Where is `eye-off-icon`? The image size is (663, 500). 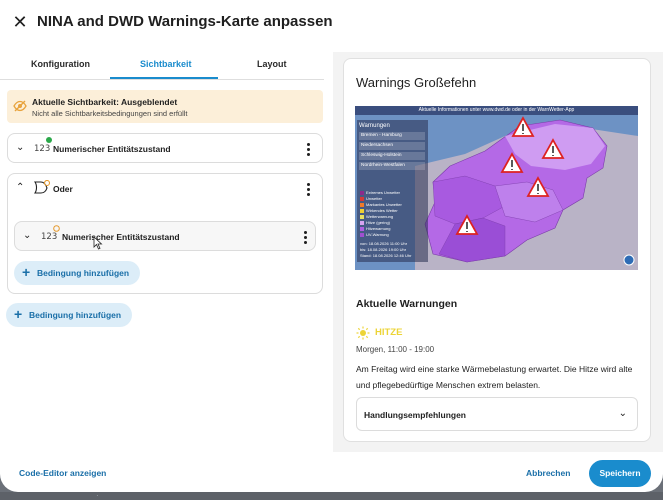
eye-off-icon is located at coordinates (20, 106).